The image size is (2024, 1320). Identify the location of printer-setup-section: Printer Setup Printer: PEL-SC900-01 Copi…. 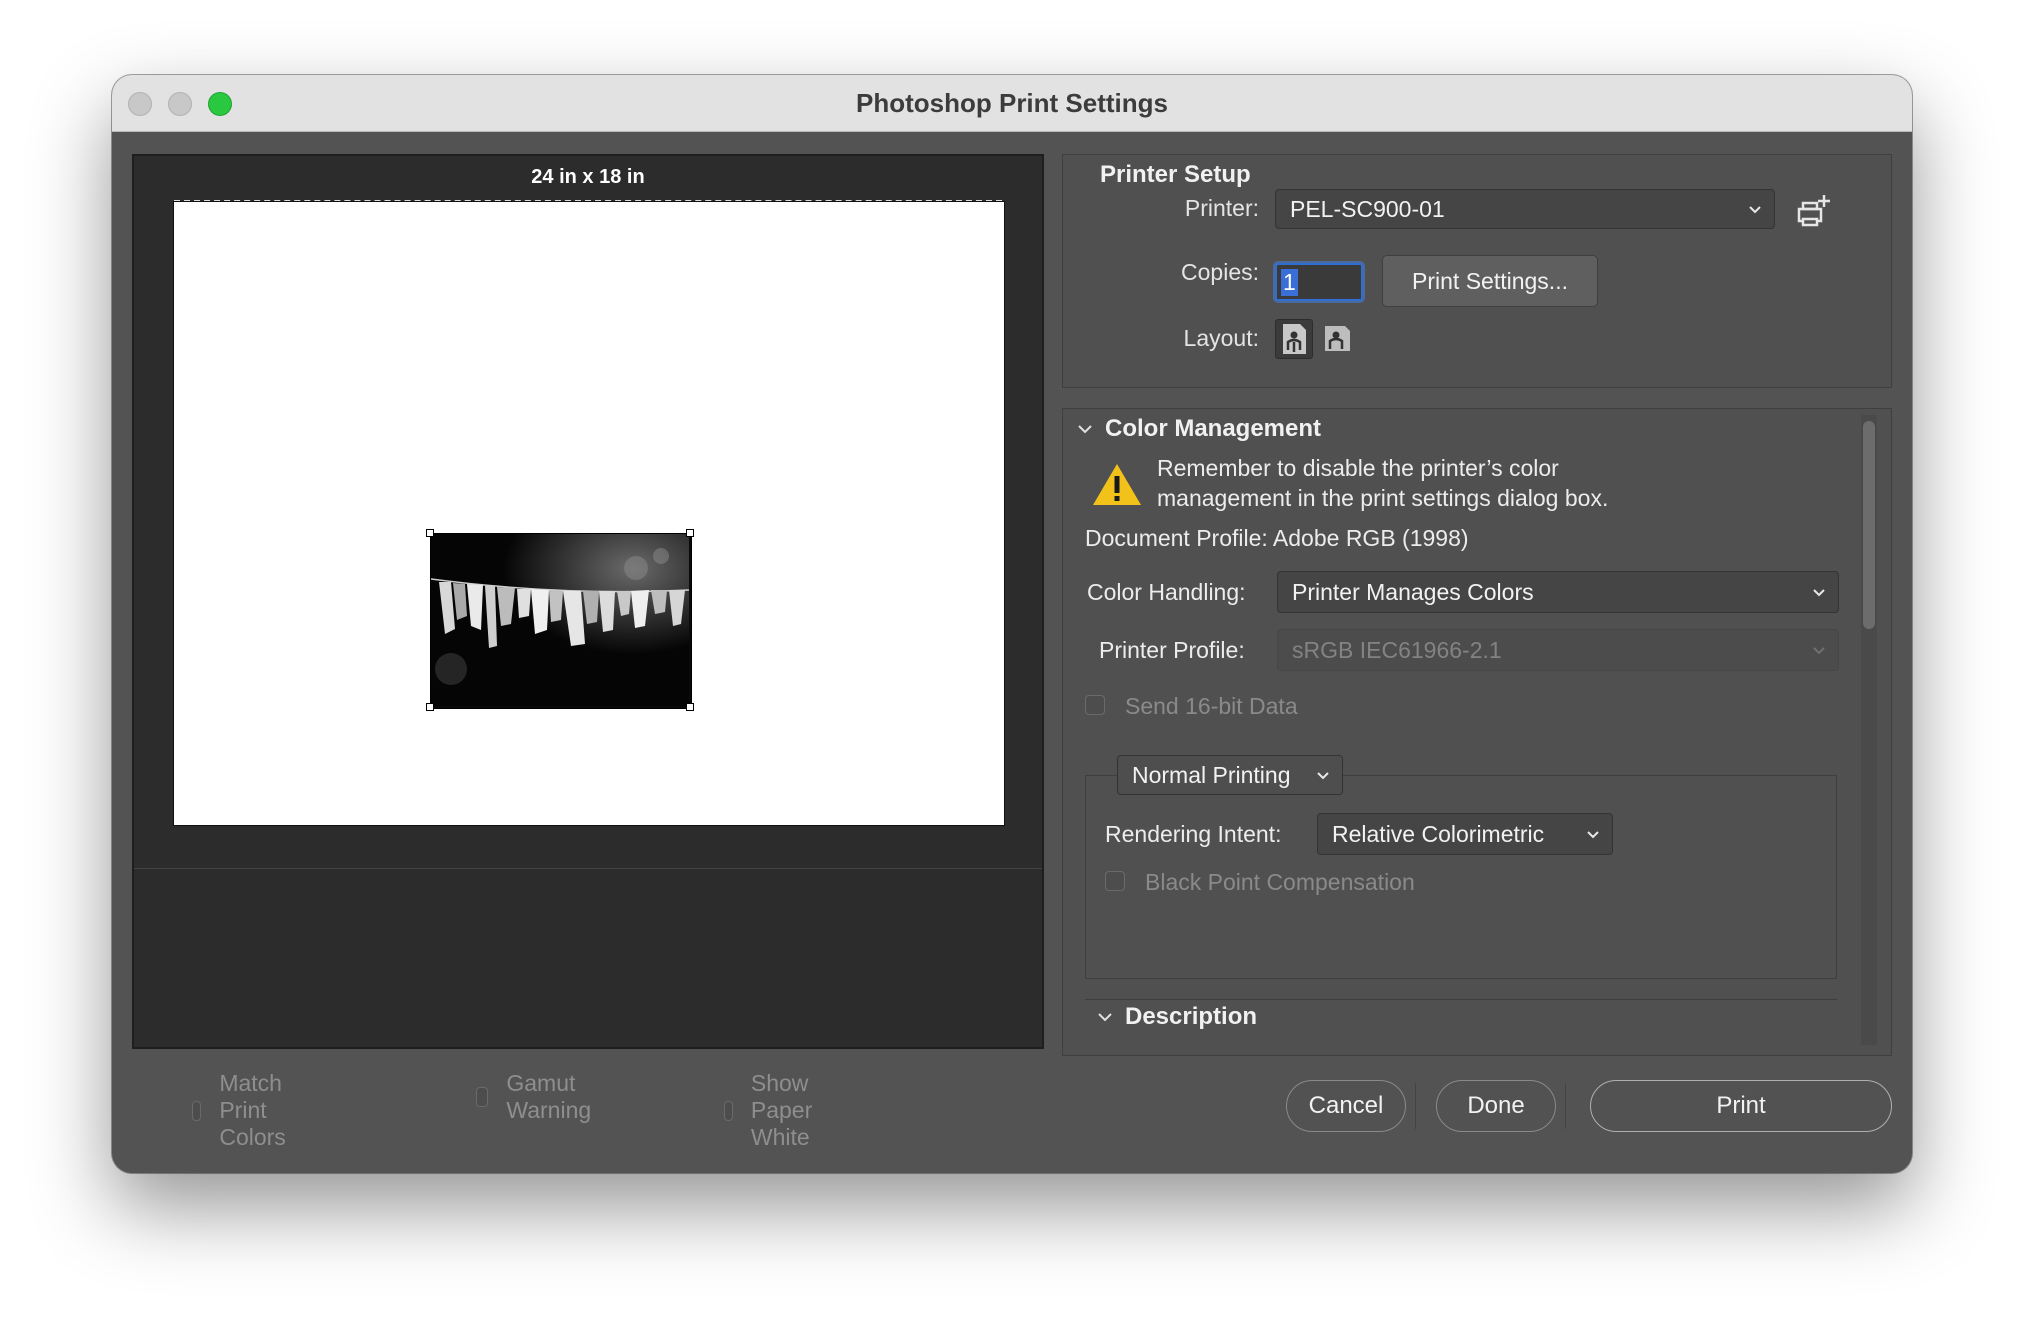
(1477, 271).